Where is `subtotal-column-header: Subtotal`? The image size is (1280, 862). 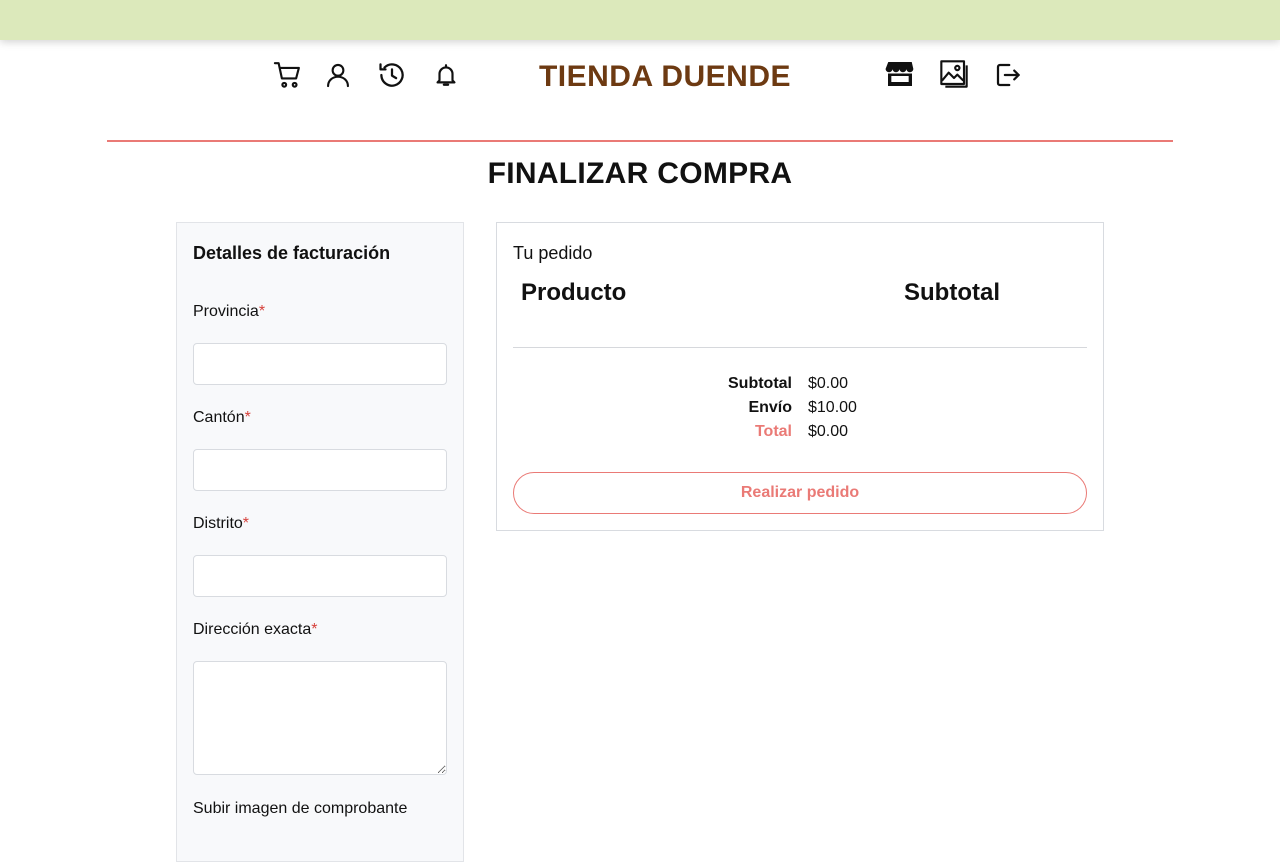 subtotal-column-header: Subtotal is located at coordinates (952, 292).